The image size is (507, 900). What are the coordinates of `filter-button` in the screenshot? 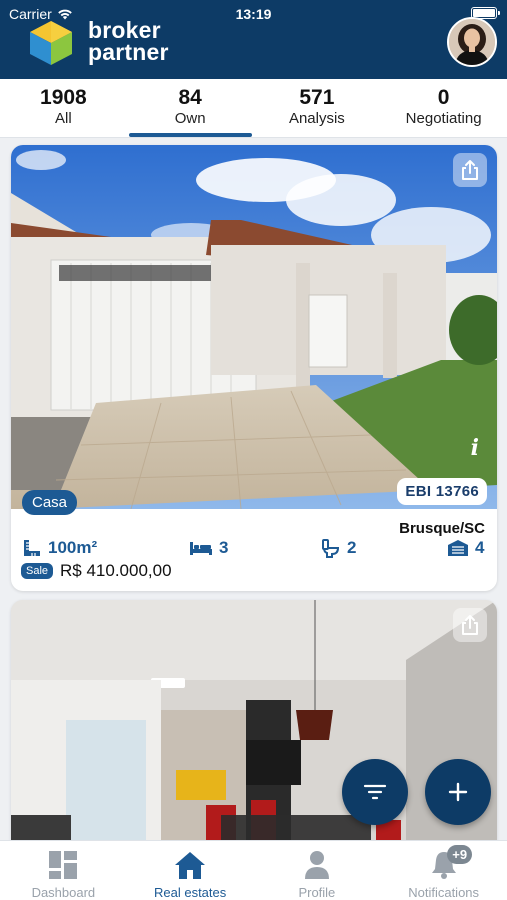 It's located at (375, 792).